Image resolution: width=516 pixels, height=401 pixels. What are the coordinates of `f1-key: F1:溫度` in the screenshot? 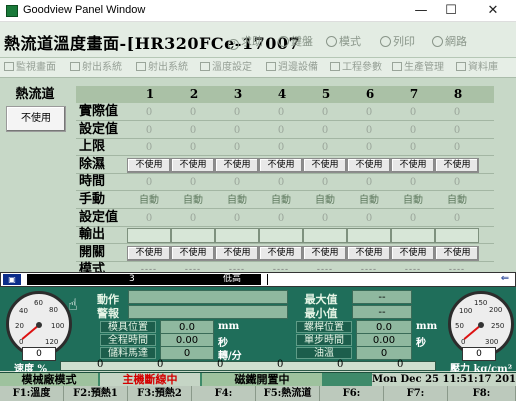 It's located at (32, 393).